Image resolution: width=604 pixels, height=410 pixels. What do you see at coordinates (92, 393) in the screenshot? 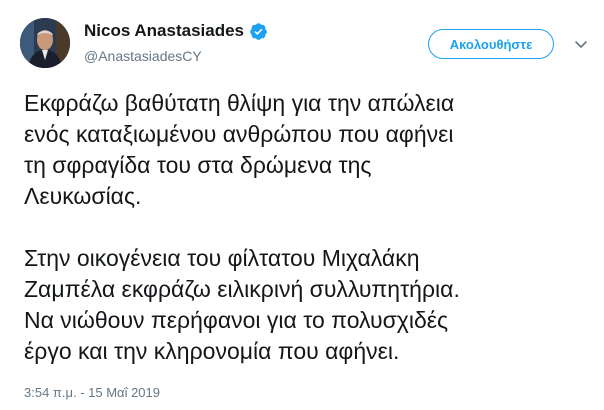
I see `tweet-timestamp: 3:54 π.μ. - 15 Μαΐ 2019` at bounding box center [92, 393].